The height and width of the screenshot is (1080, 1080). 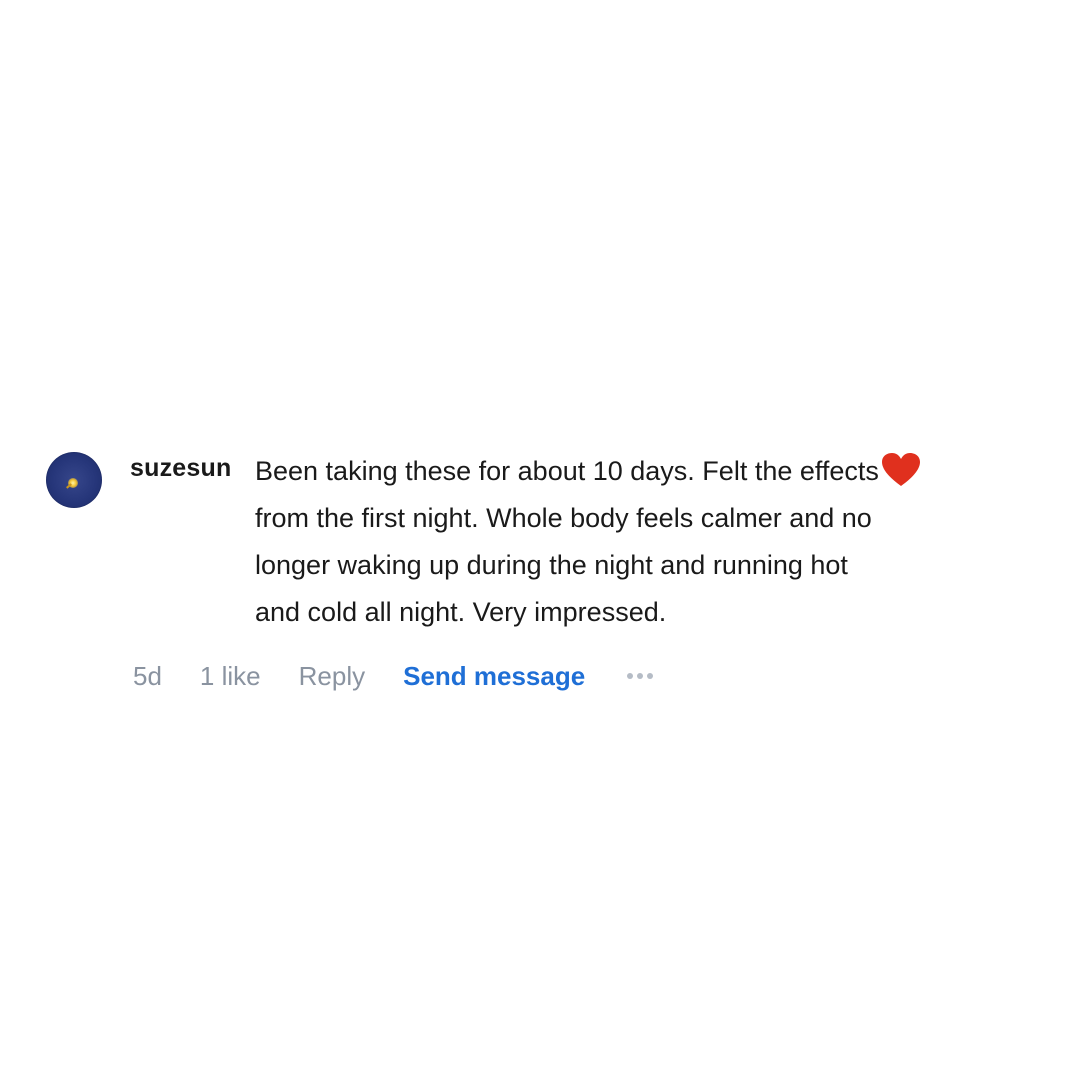 I want to click on heart-icon, so click(x=900, y=469).